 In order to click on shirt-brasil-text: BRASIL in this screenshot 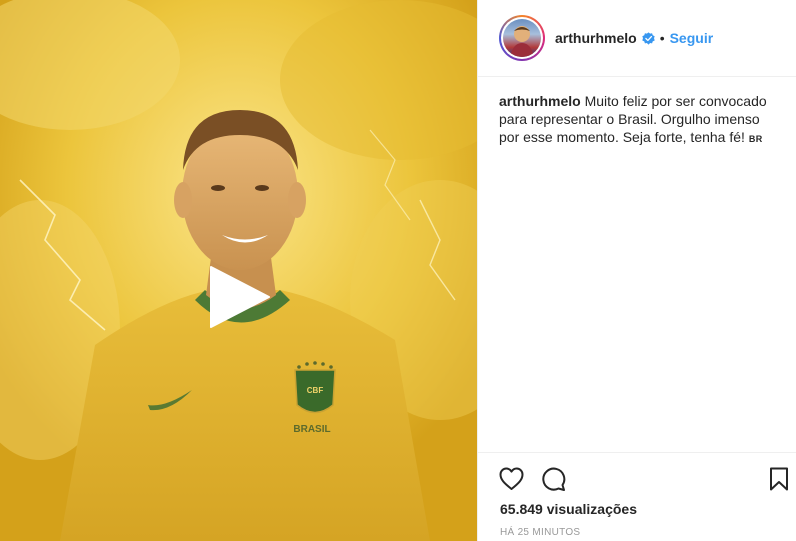, I will do `click(311, 429)`.